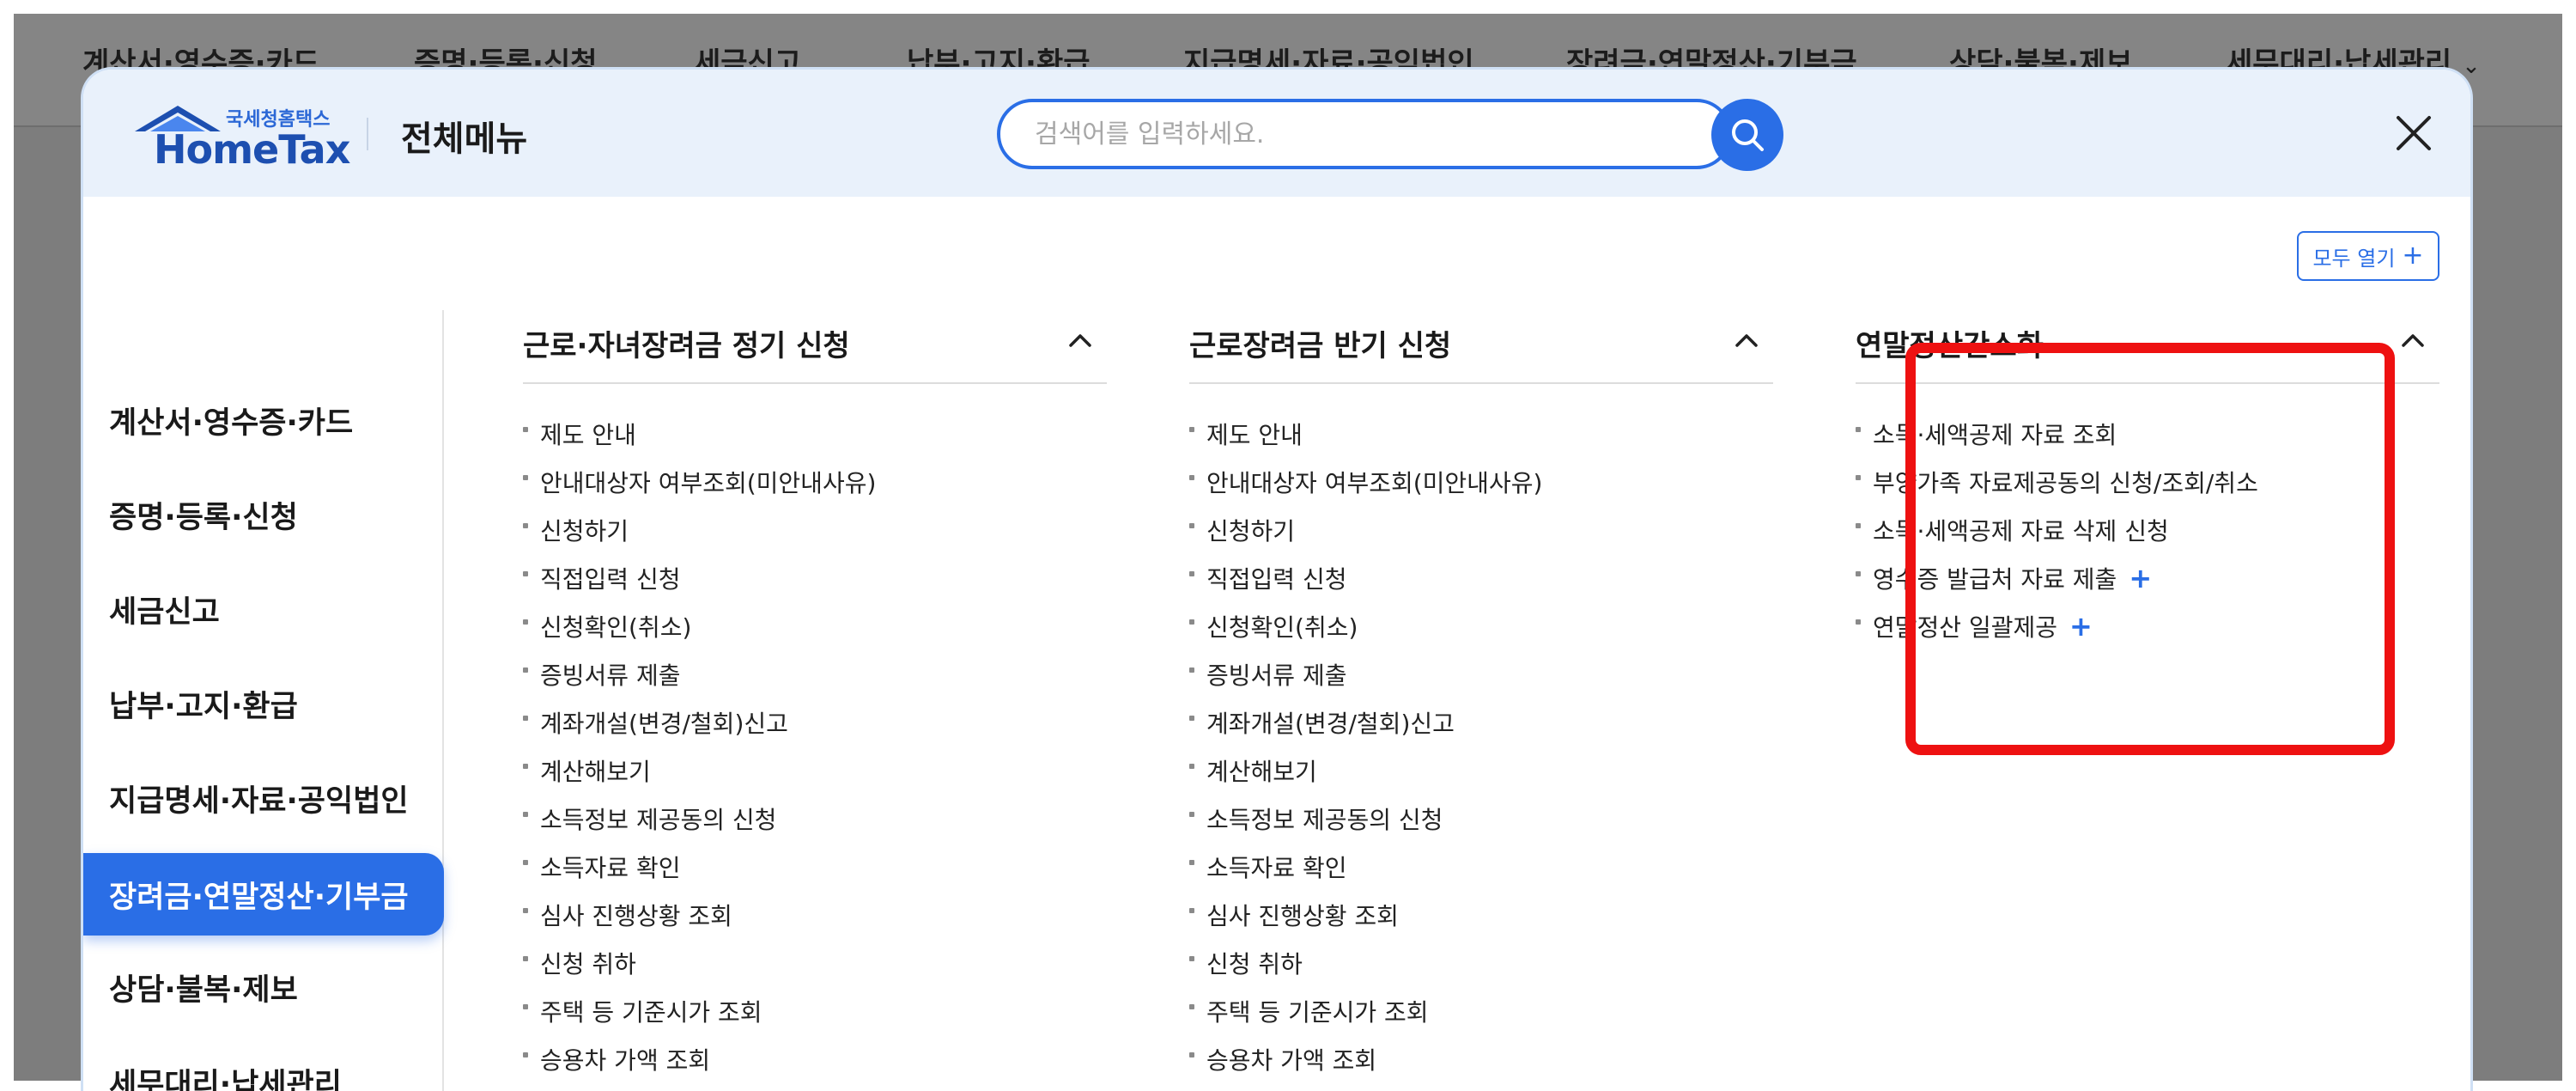 This screenshot has height=1091, width=2576. Describe the element at coordinates (1950, 346) in the screenshot. I see `column-title: 연말정산간소화` at that location.